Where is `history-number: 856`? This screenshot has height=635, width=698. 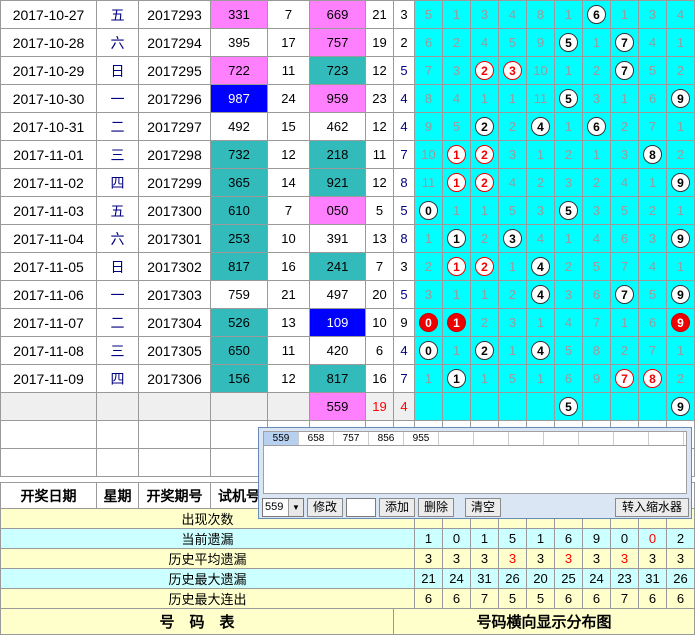 history-number: 856 is located at coordinates (386, 438).